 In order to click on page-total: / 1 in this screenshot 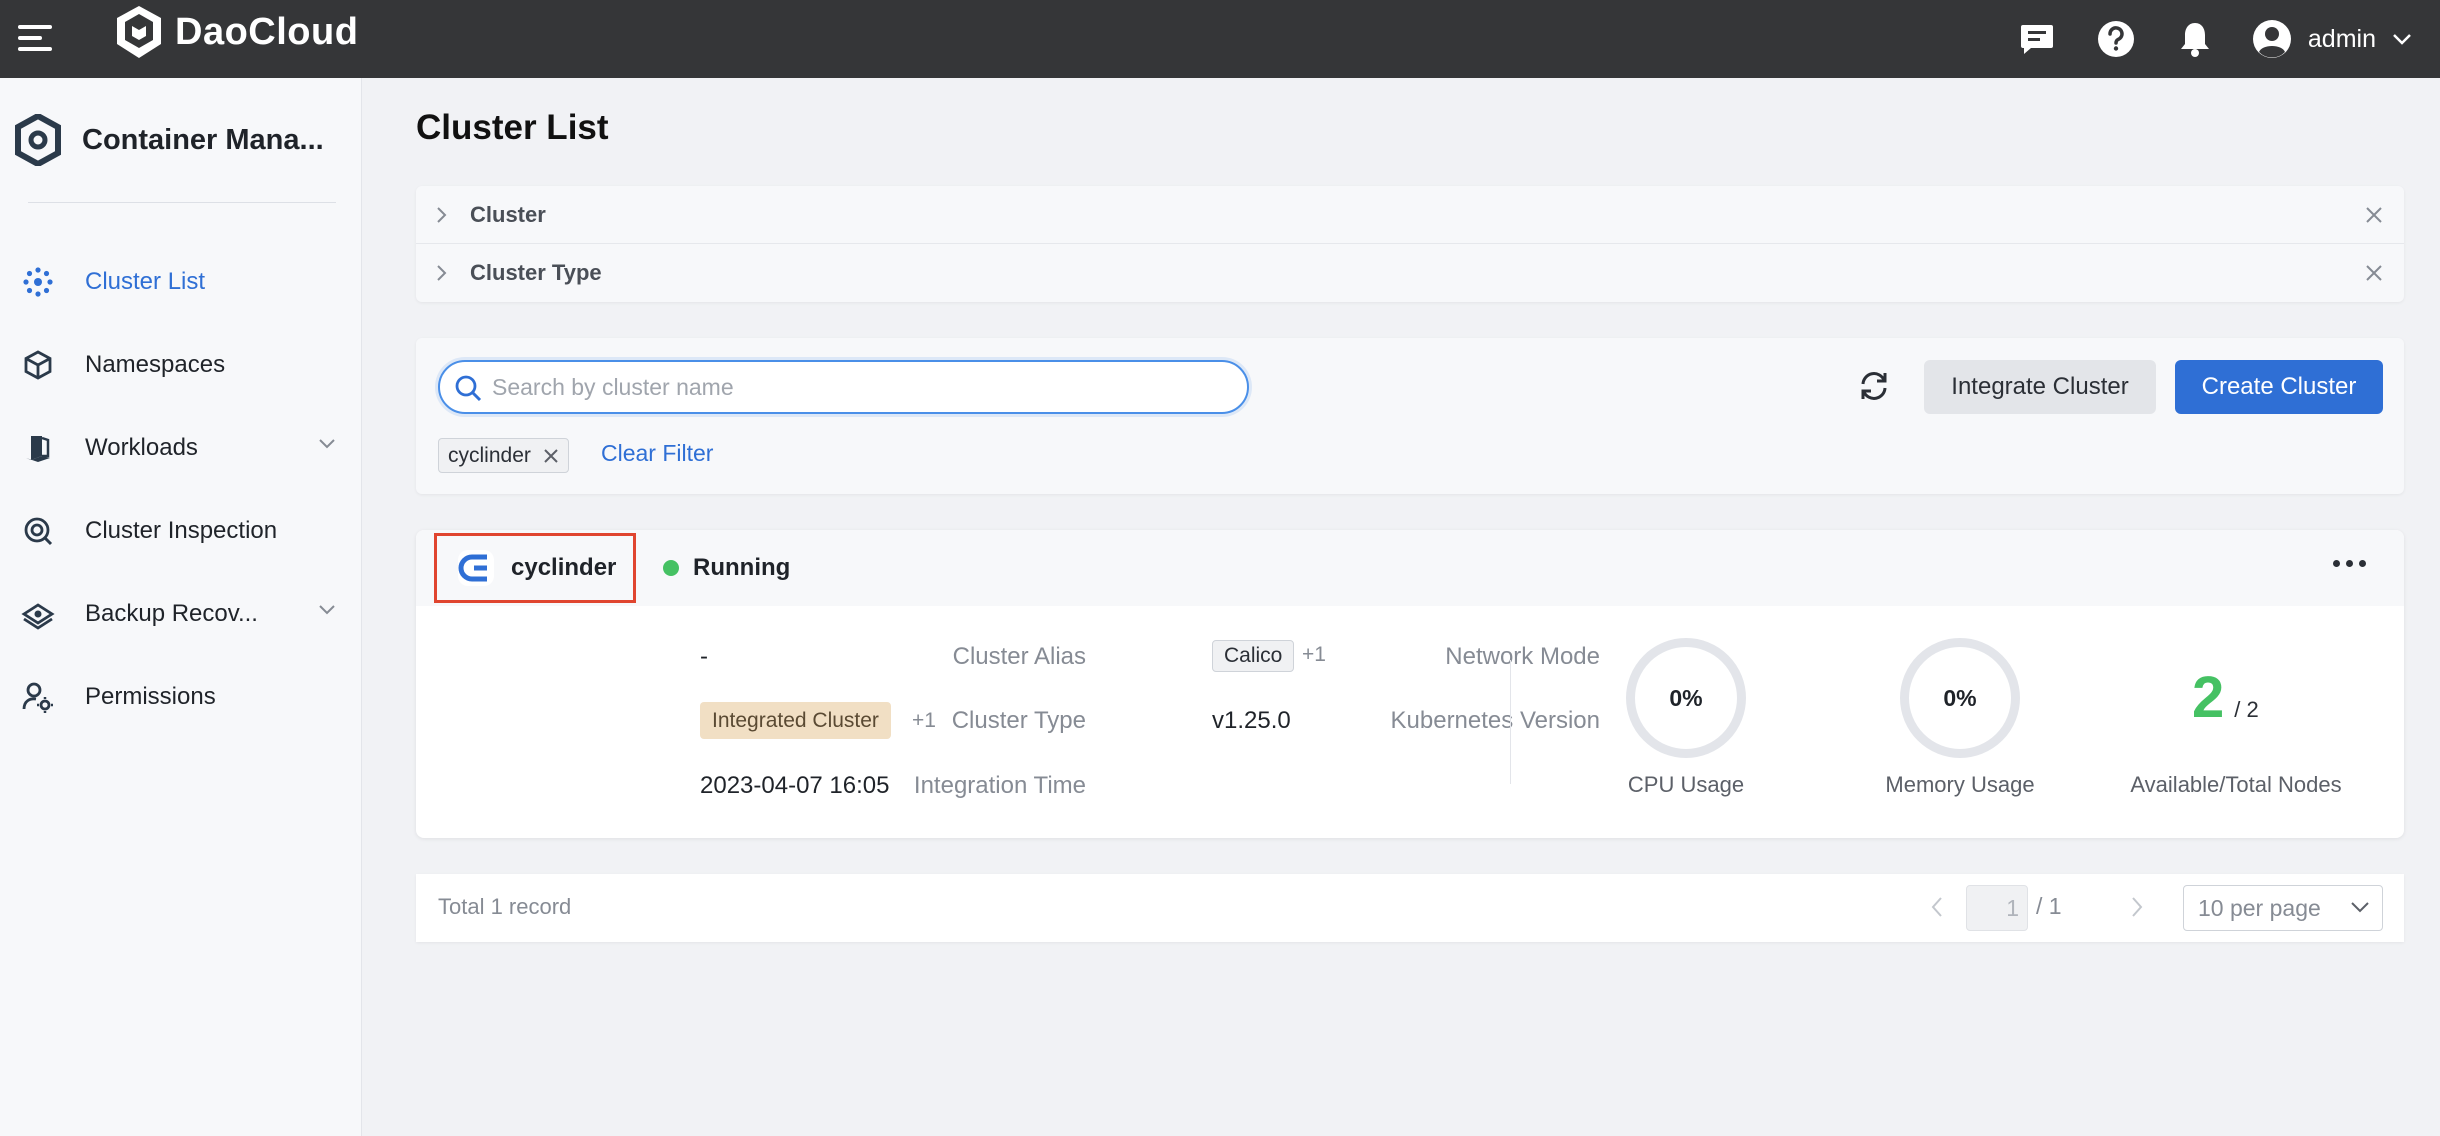, I will do `click(2049, 906)`.